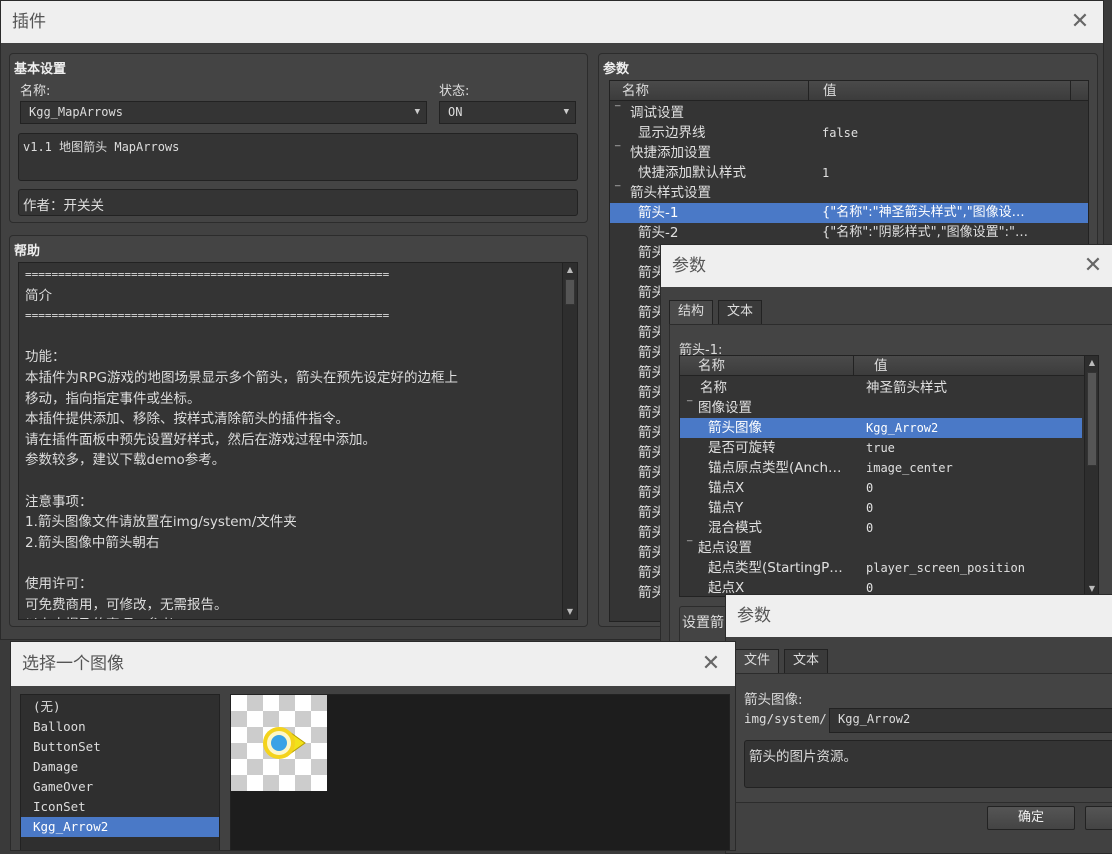  I want to click on settings-partial-label: 设置箭, so click(703, 623).